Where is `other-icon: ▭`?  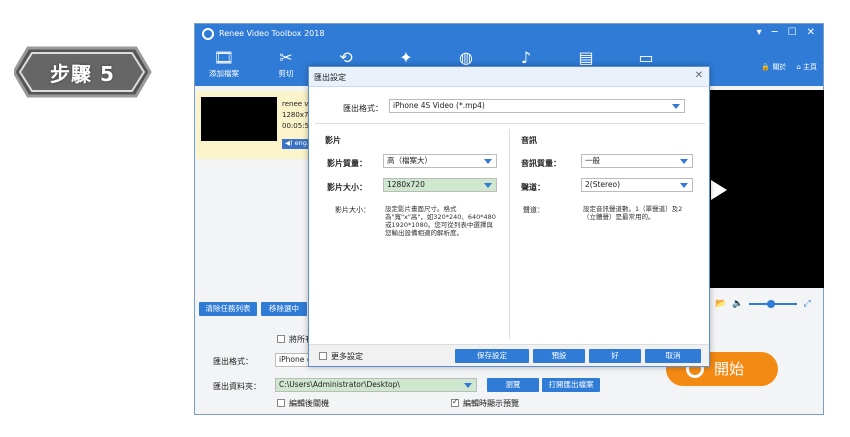
other-icon: ▭ is located at coordinates (646, 57).